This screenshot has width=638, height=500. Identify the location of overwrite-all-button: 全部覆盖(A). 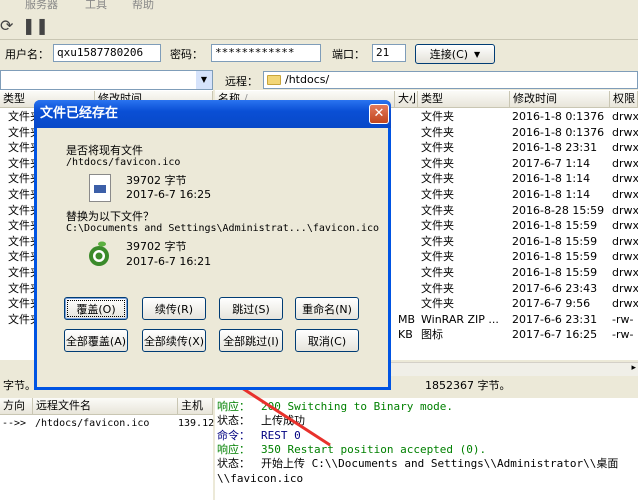
(96, 340).